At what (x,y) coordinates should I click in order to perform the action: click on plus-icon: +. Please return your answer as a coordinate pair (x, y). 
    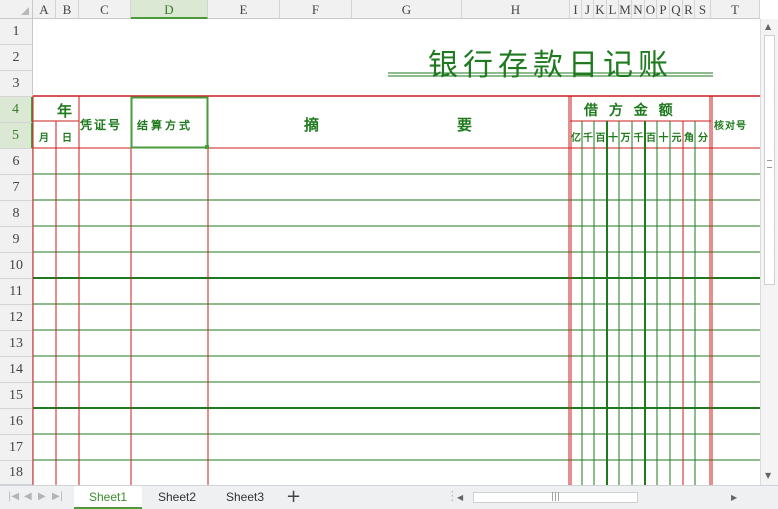
    Looking at the image, I should click on (293, 497).